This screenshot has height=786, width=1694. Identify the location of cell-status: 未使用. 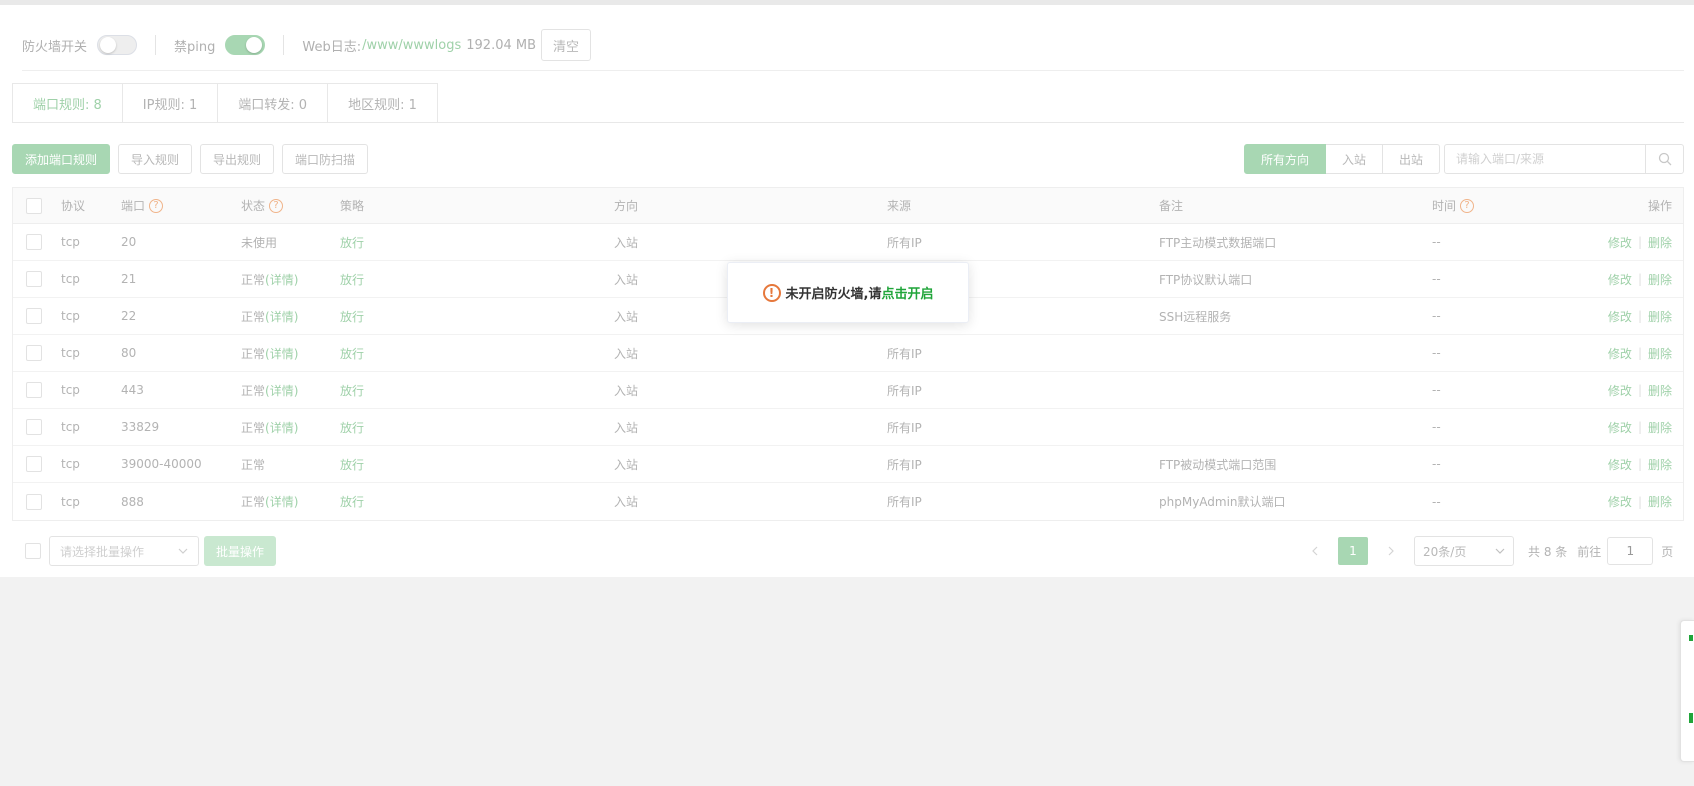
(290, 242).